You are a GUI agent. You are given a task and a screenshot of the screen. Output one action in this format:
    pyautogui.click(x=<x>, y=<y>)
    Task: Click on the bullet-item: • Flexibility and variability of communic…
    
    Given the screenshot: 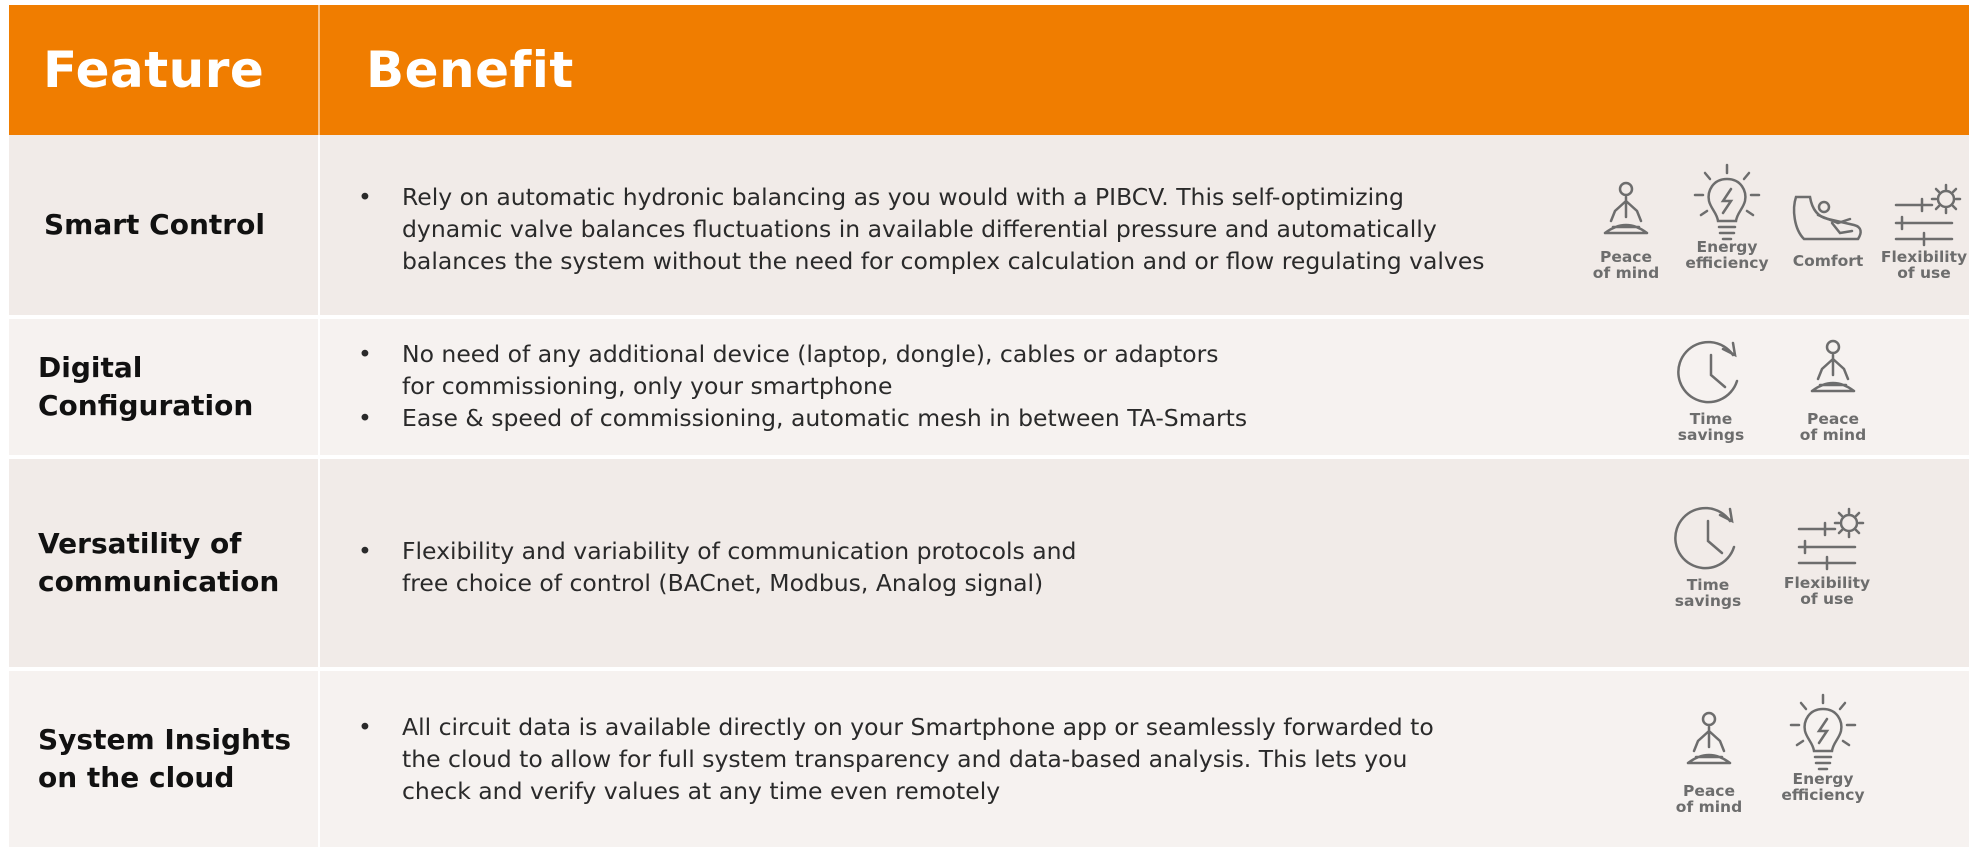 What is the action you would take?
    pyautogui.click(x=717, y=567)
    